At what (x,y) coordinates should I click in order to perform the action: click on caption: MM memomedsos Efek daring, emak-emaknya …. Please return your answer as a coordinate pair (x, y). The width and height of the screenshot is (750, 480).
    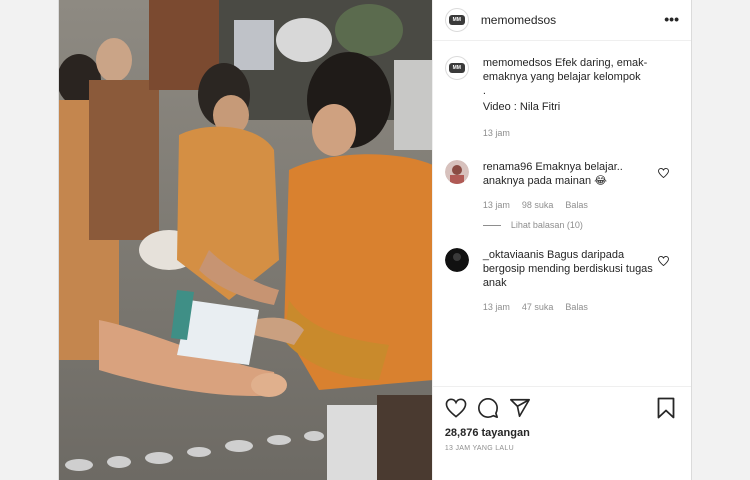
    Looking at the image, I should click on (561, 97).